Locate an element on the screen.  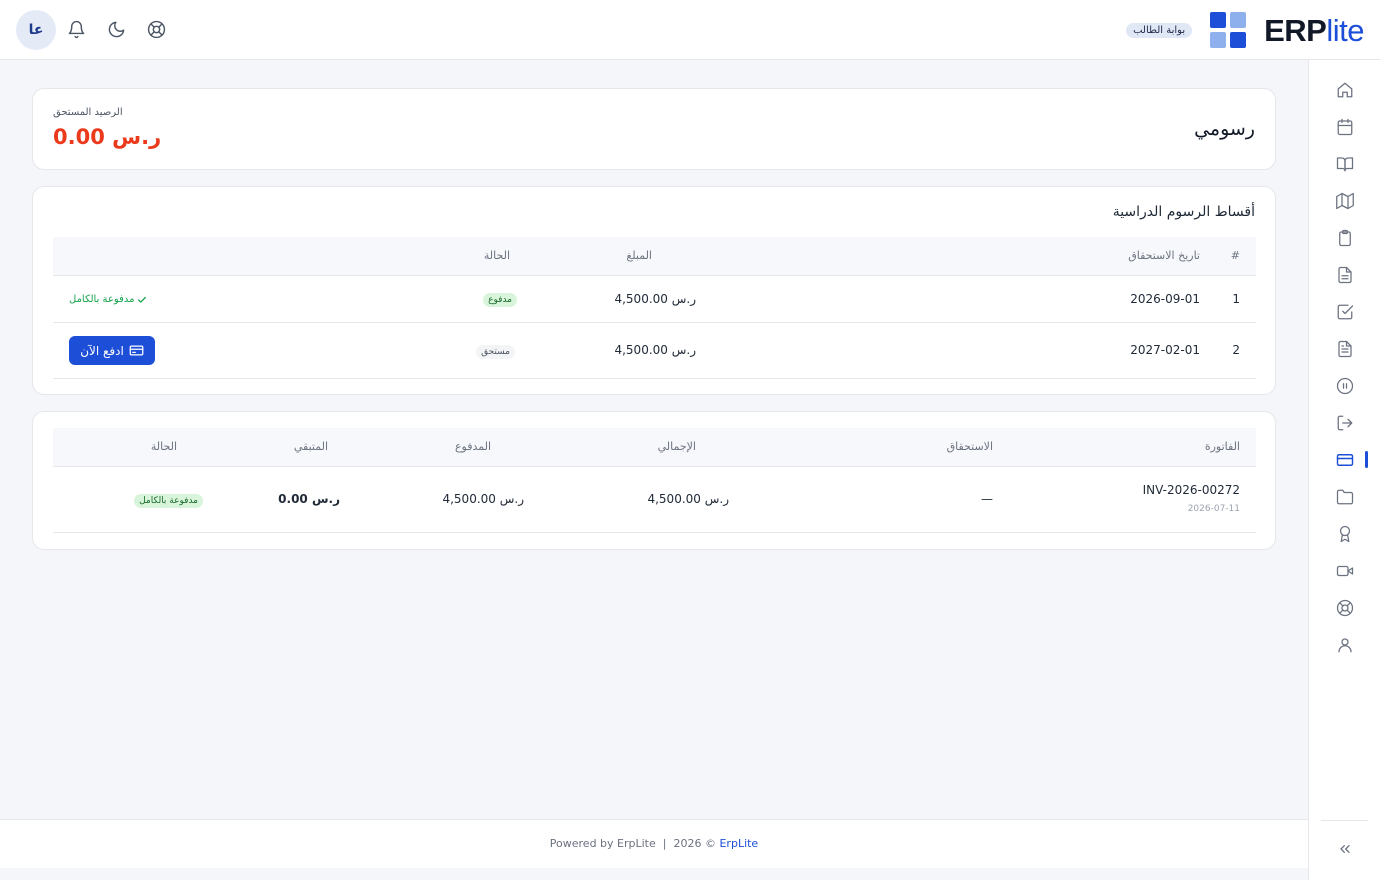
top-header: بوابة الطالب ERPlite عا is located at coordinates (690, 30).